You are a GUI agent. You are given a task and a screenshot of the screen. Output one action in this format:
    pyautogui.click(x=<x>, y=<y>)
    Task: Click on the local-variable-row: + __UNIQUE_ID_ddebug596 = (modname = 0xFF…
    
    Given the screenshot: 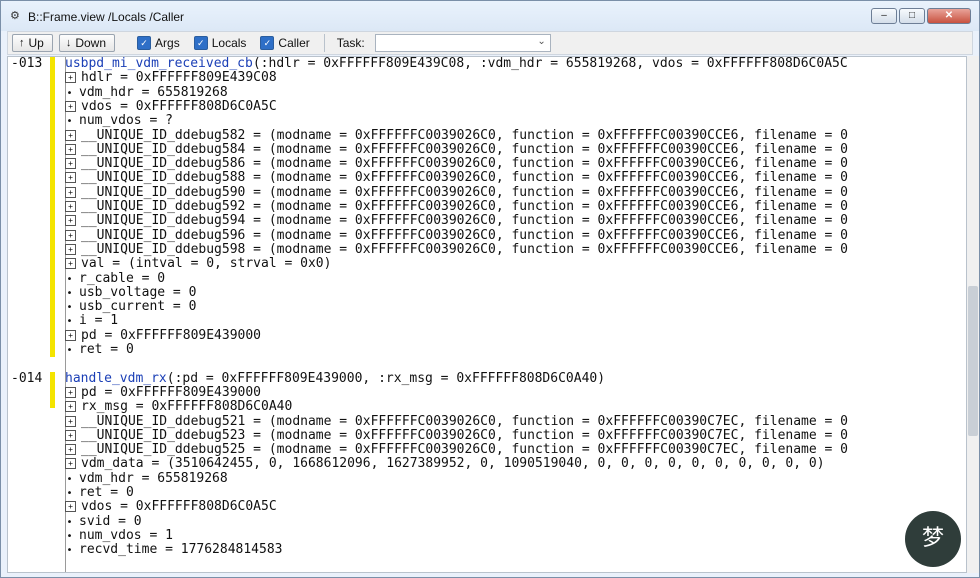 What is the action you would take?
    pyautogui.click(x=457, y=235)
    